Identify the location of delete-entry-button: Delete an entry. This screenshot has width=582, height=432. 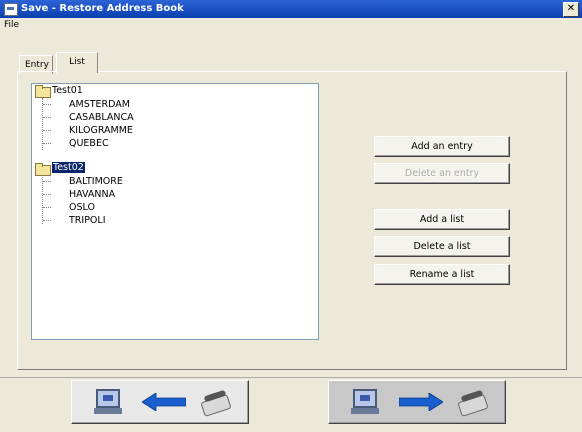
(442, 173).